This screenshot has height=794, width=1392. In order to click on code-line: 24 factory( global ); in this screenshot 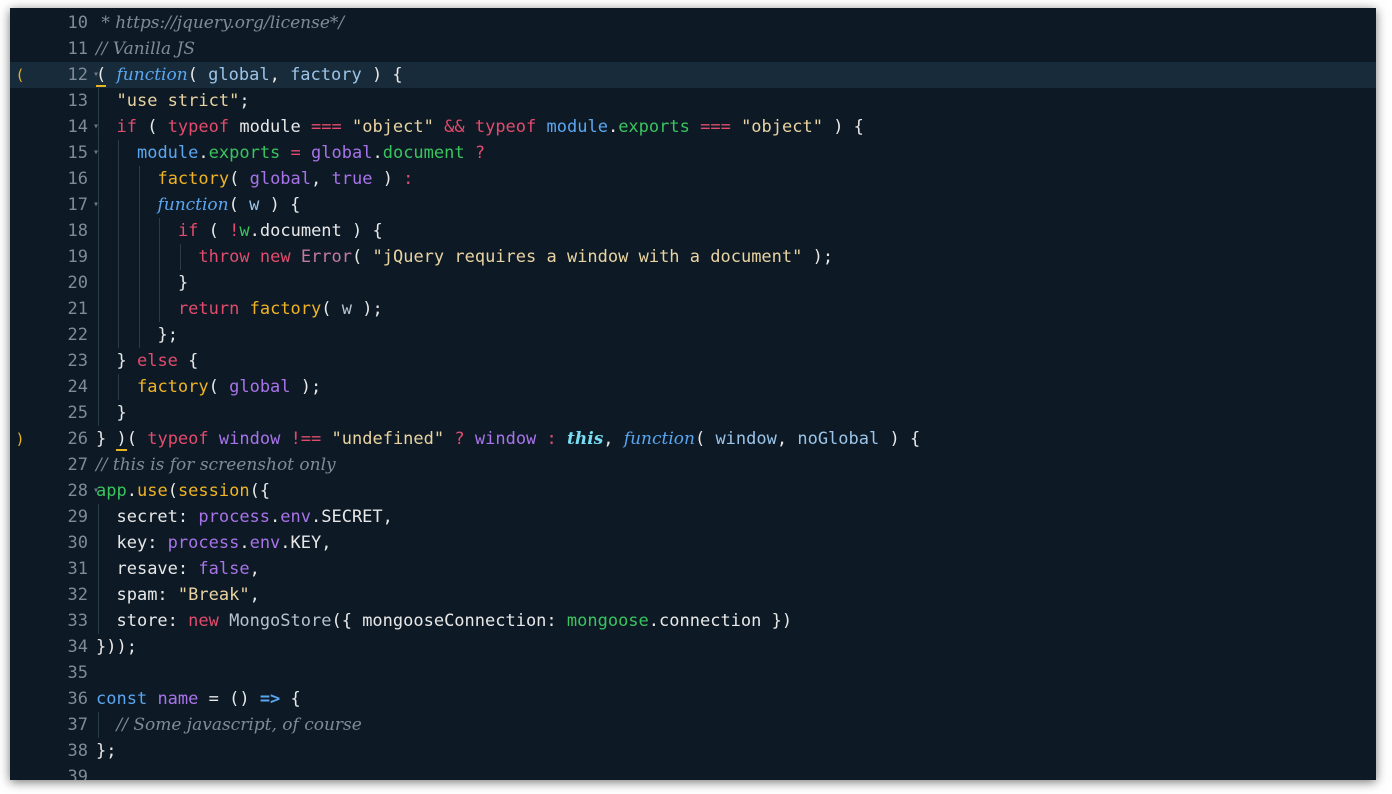, I will do `click(693, 387)`.